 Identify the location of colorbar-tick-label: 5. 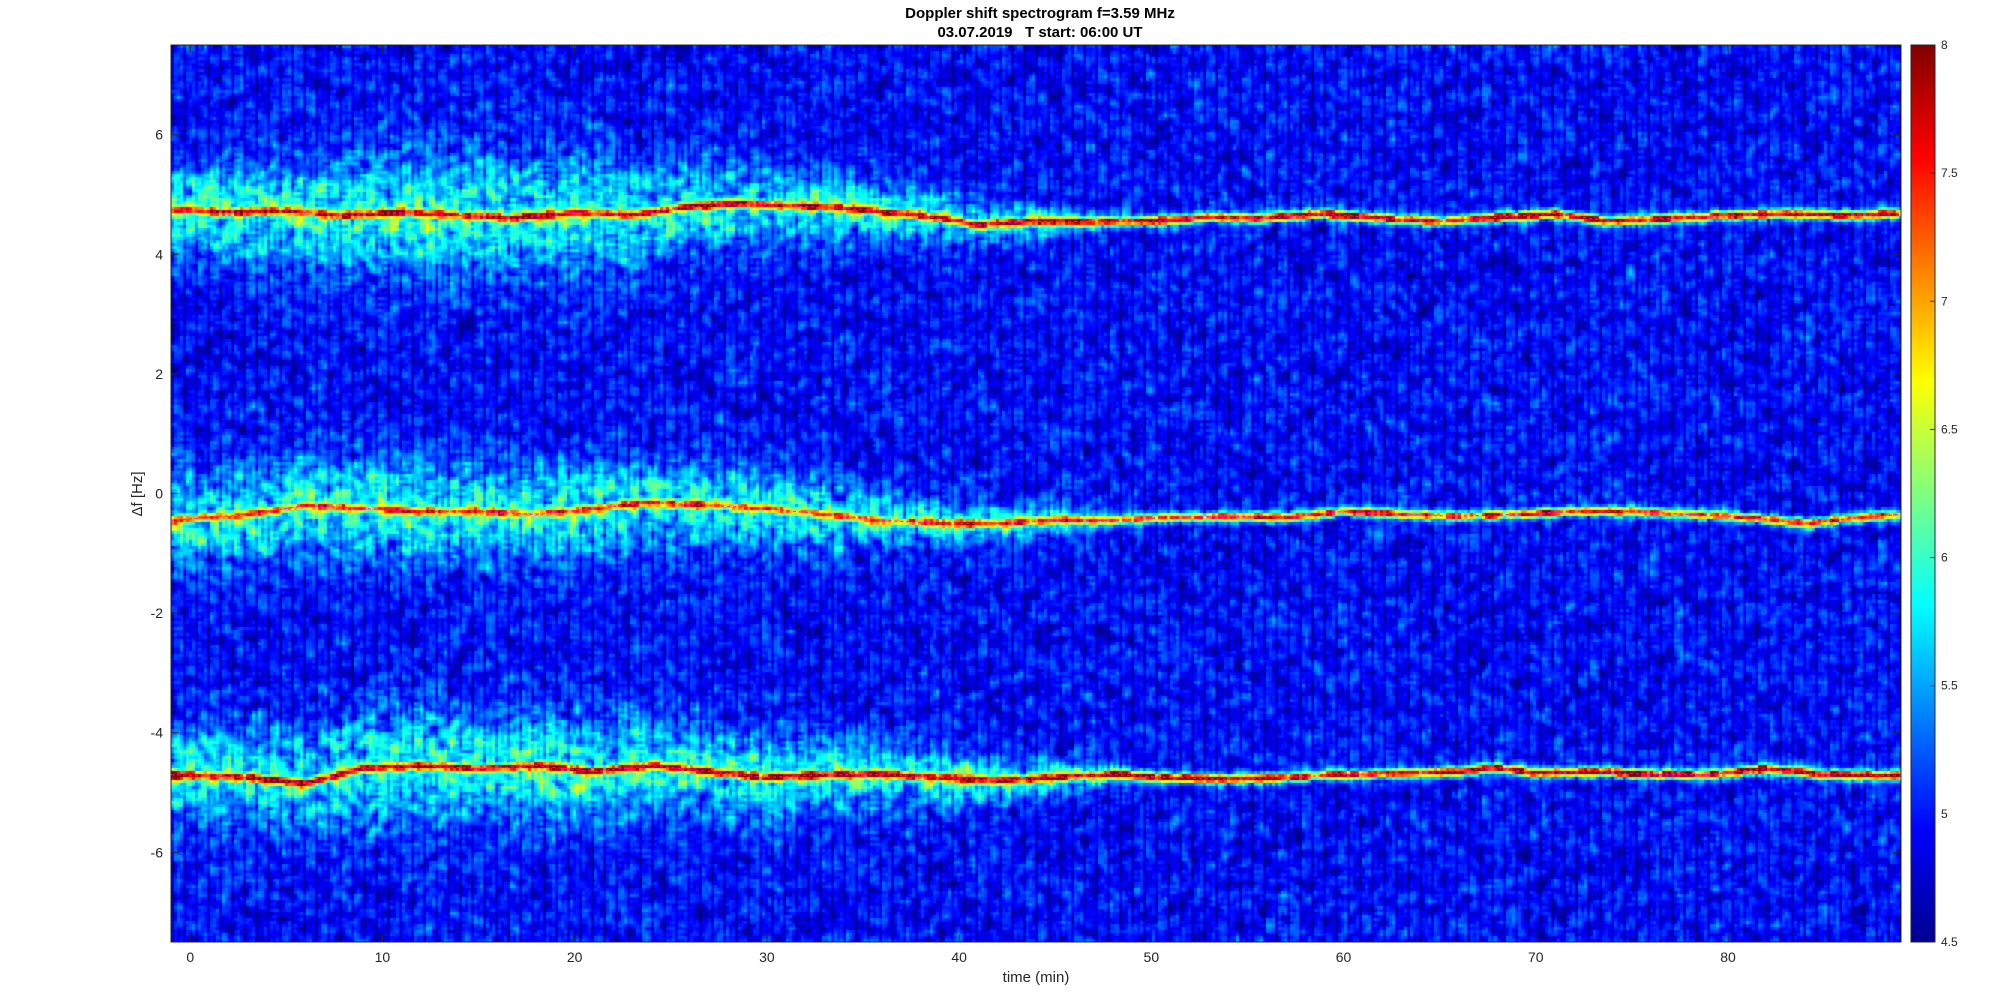
(1944, 814).